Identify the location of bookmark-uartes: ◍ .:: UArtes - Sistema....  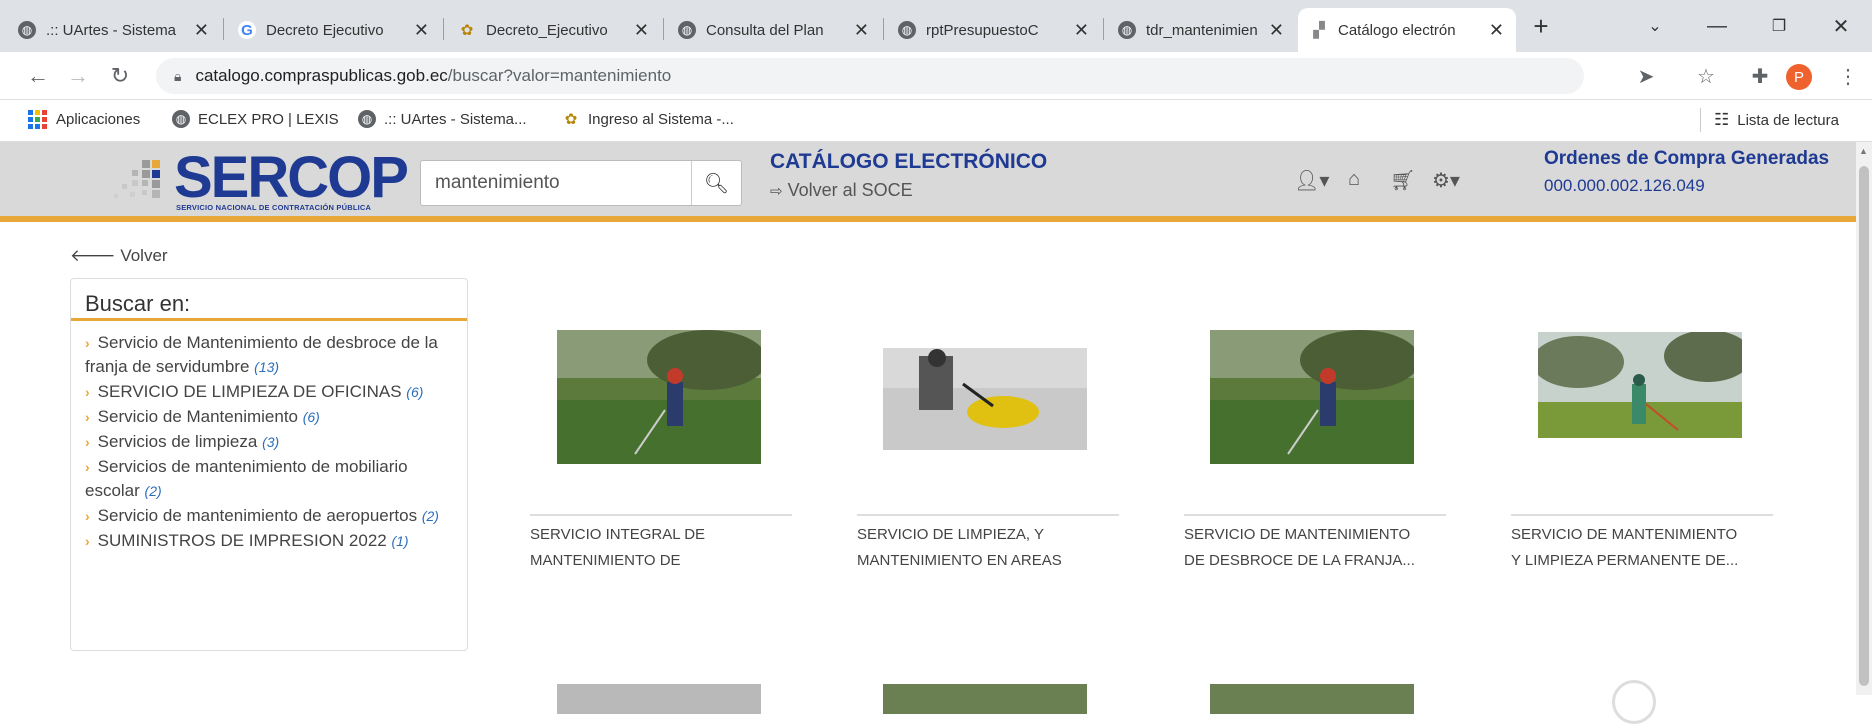
(442, 119).